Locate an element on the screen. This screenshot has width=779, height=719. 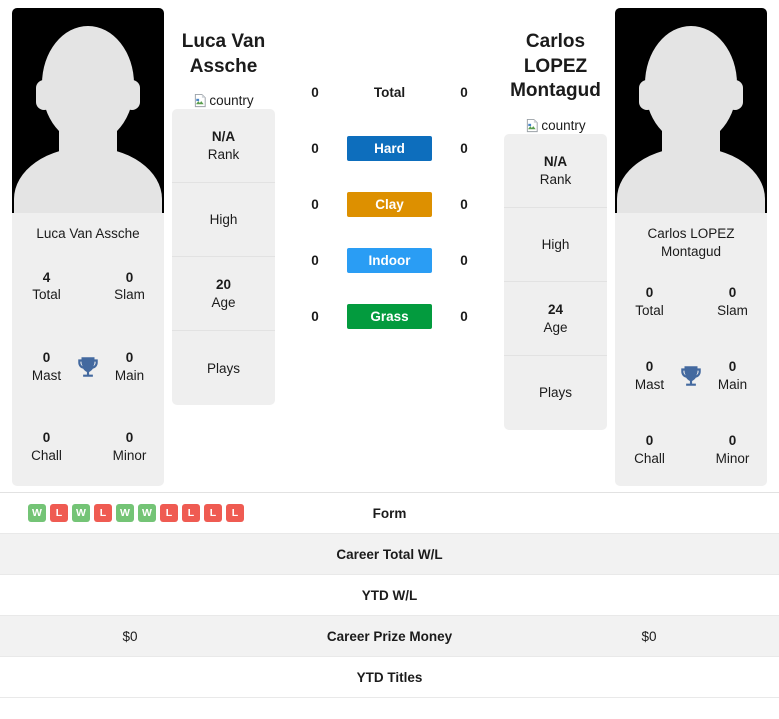
table-row: Career Total W/L is located at coordinates (389, 554).